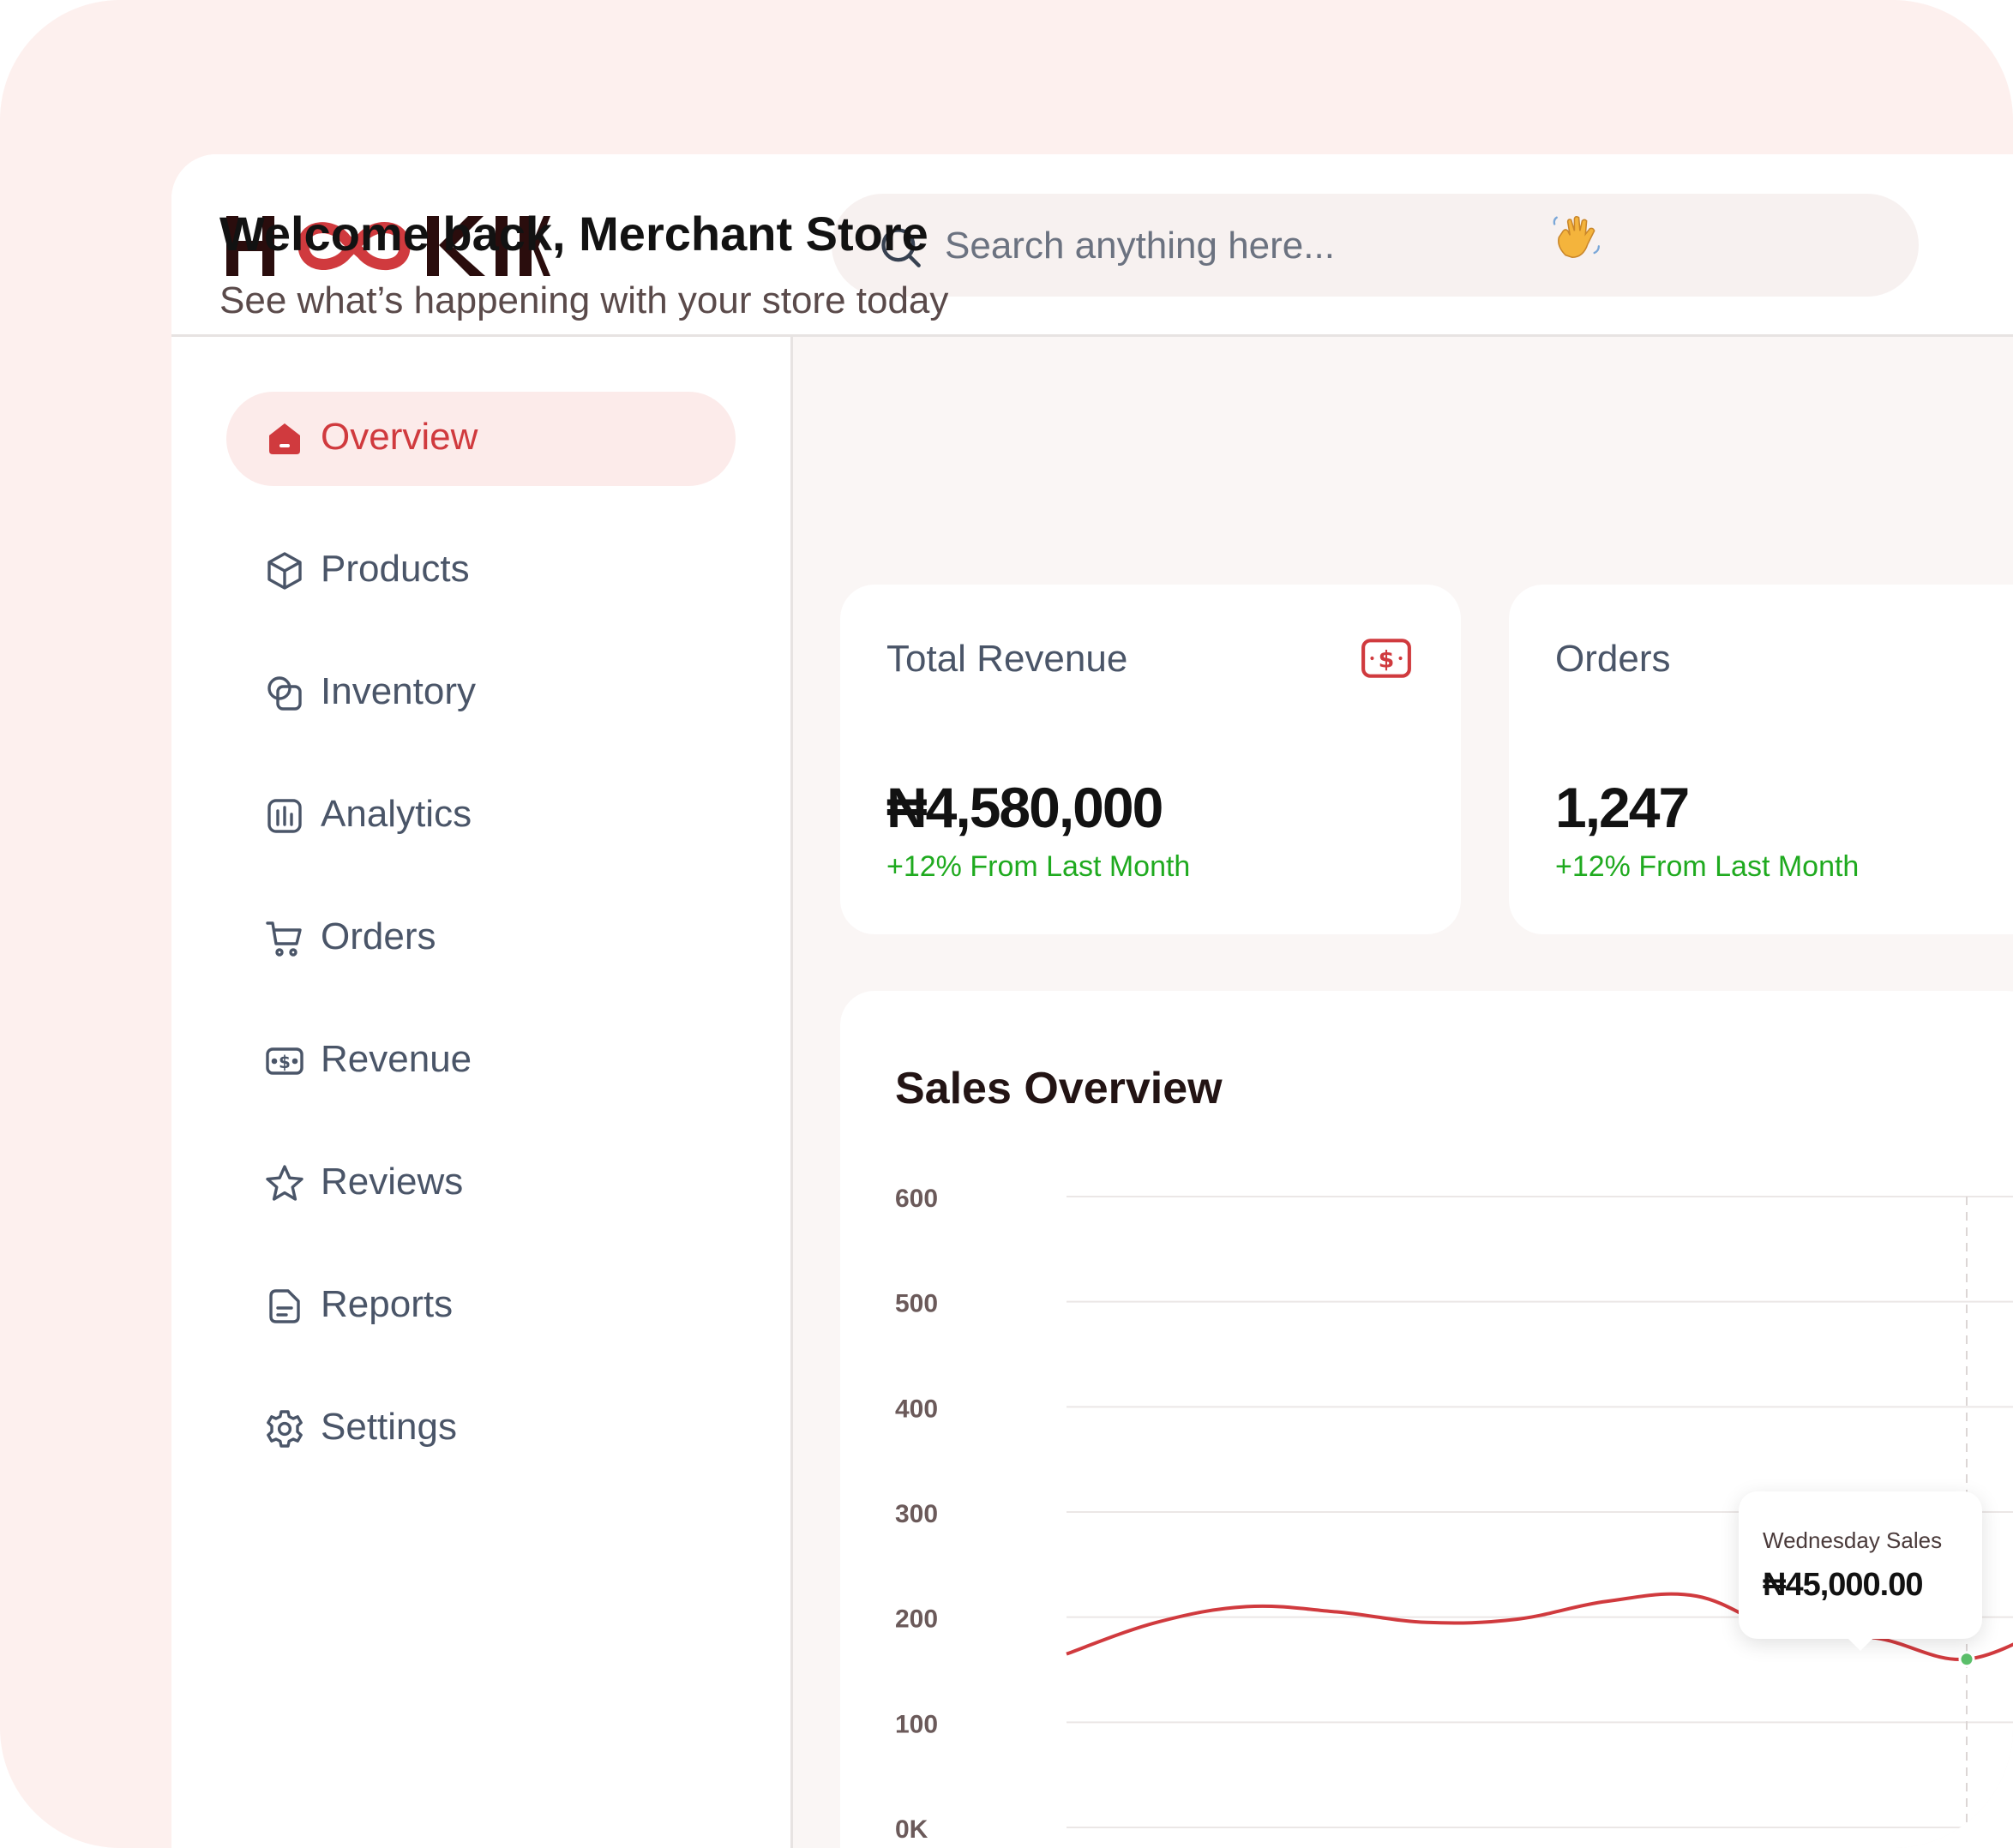 Image resolution: width=2013 pixels, height=1848 pixels. Describe the element at coordinates (1761, 759) in the screenshot. I see `orders-card: Orders 1,247 +12% From Last Month` at that location.